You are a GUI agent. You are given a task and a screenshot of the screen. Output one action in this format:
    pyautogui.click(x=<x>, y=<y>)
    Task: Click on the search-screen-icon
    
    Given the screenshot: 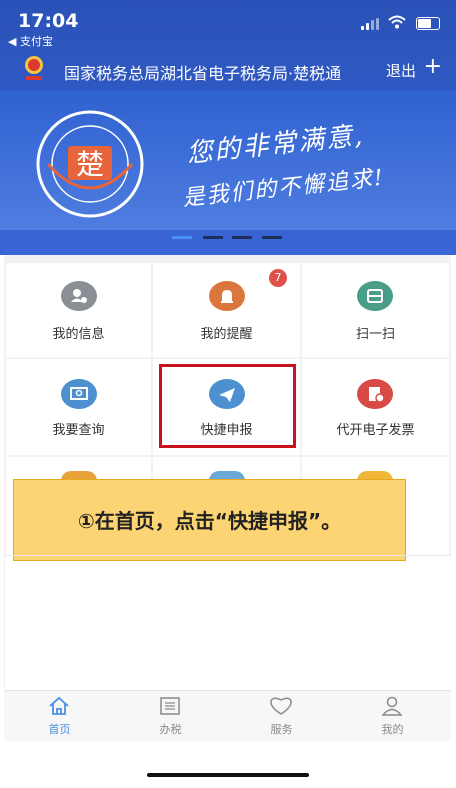 What is the action you would take?
    pyautogui.click(x=79, y=394)
    